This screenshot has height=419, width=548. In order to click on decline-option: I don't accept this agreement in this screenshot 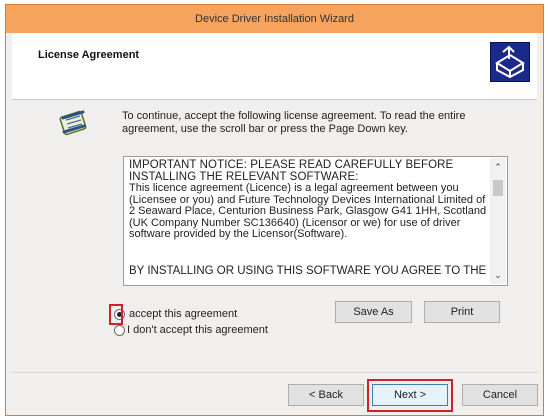, I will do `click(191, 330)`.